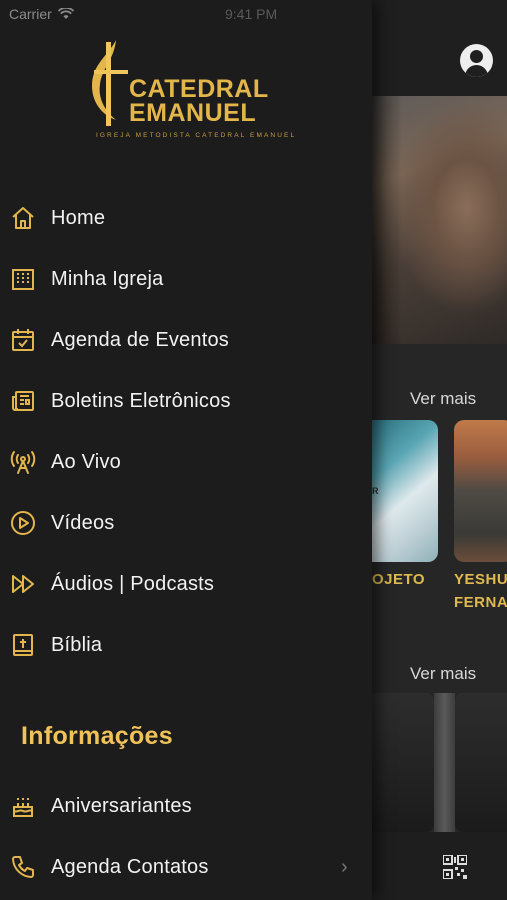 This screenshot has width=507, height=900. Describe the element at coordinates (186, 218) in the screenshot. I see `menu-item-home: Home` at that location.